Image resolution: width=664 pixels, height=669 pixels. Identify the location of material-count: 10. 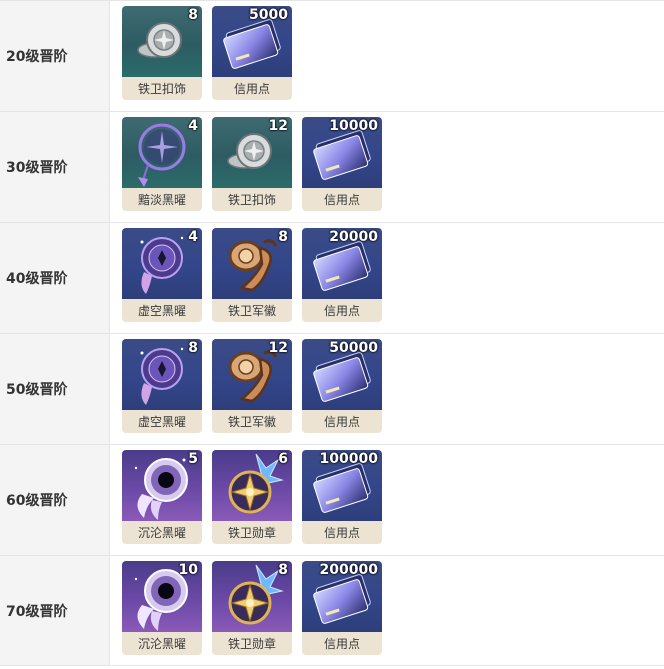
(188, 570).